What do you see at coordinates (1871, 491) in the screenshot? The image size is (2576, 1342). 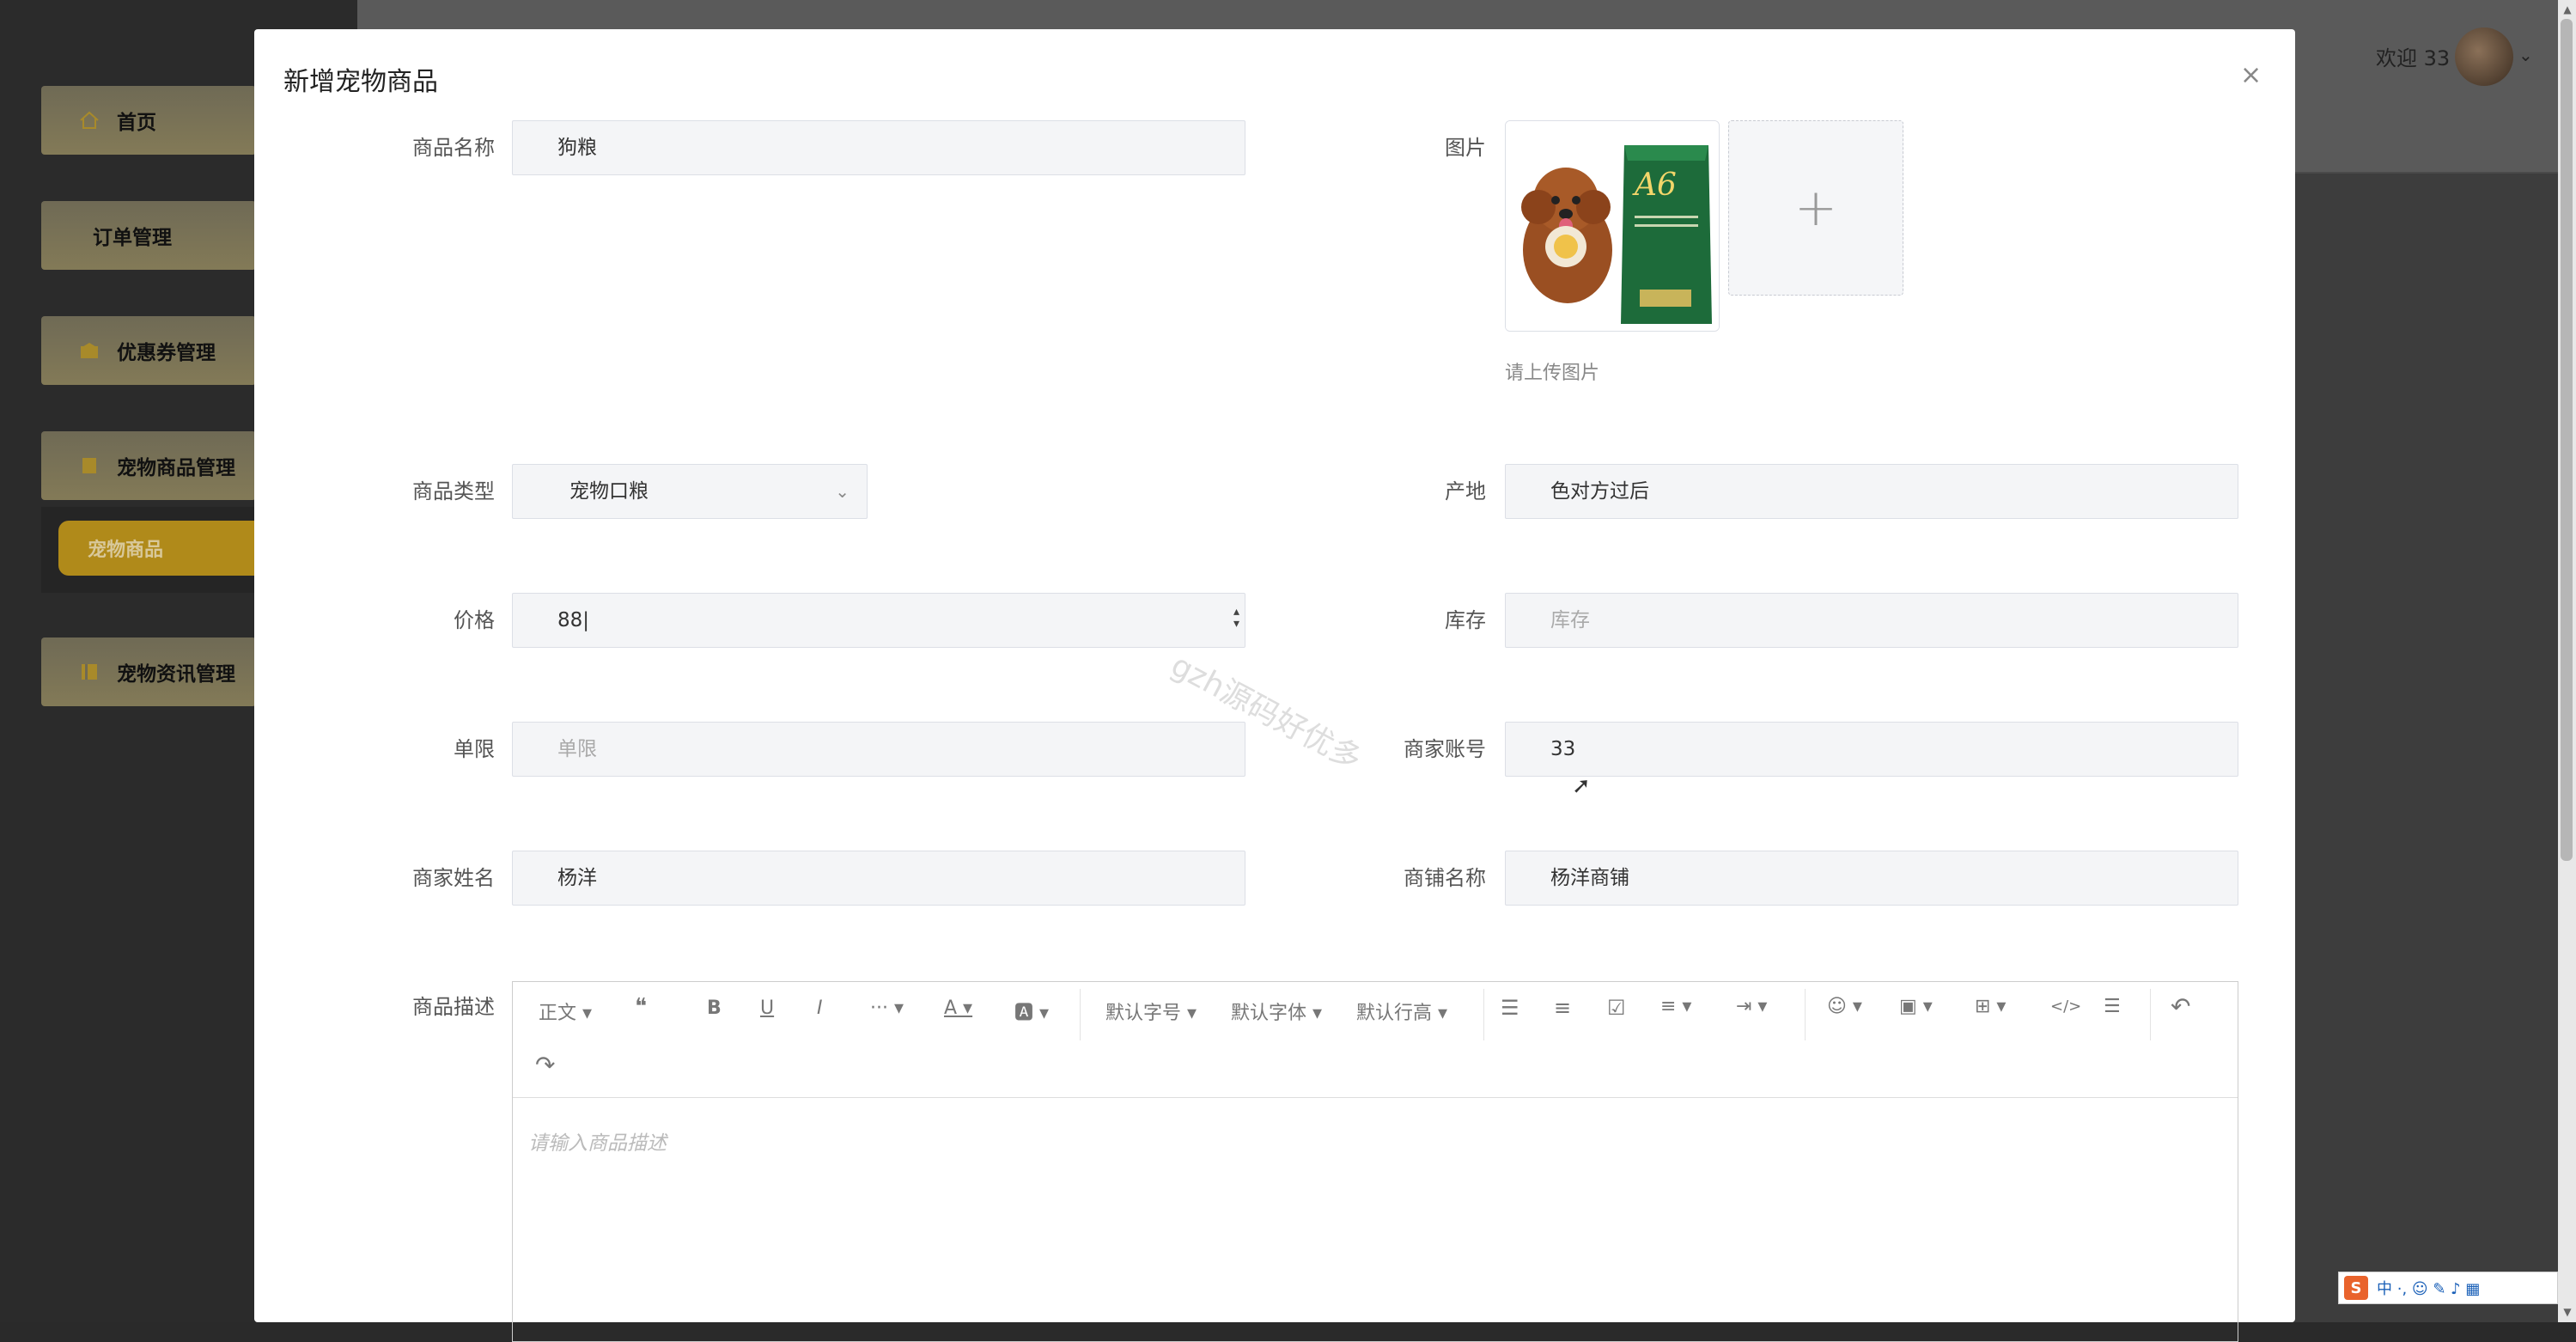 I see `origin-input: 色对方过后` at bounding box center [1871, 491].